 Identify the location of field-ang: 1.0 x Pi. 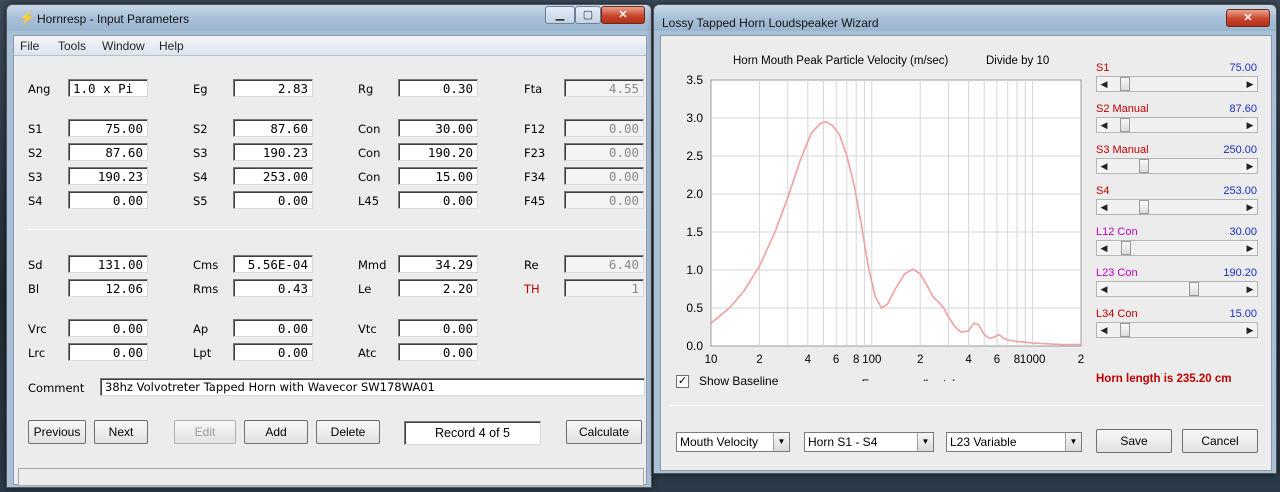
(108, 88).